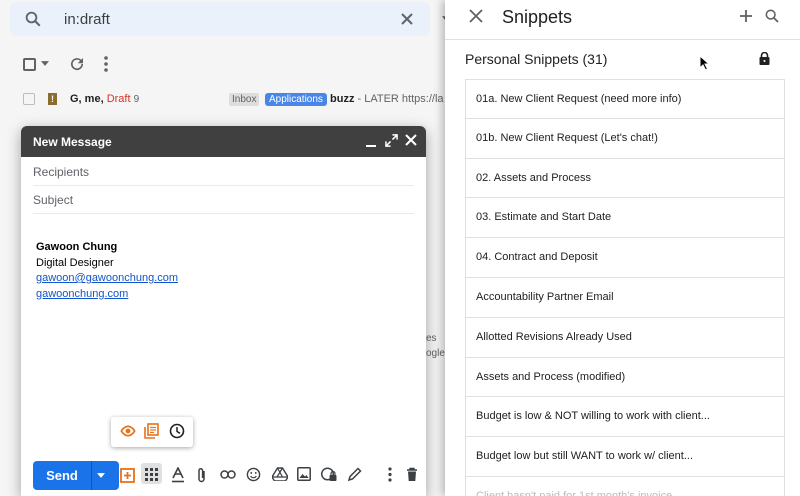 The image size is (800, 496). I want to click on row-subject: buzz - LATER https://la, so click(387, 99).